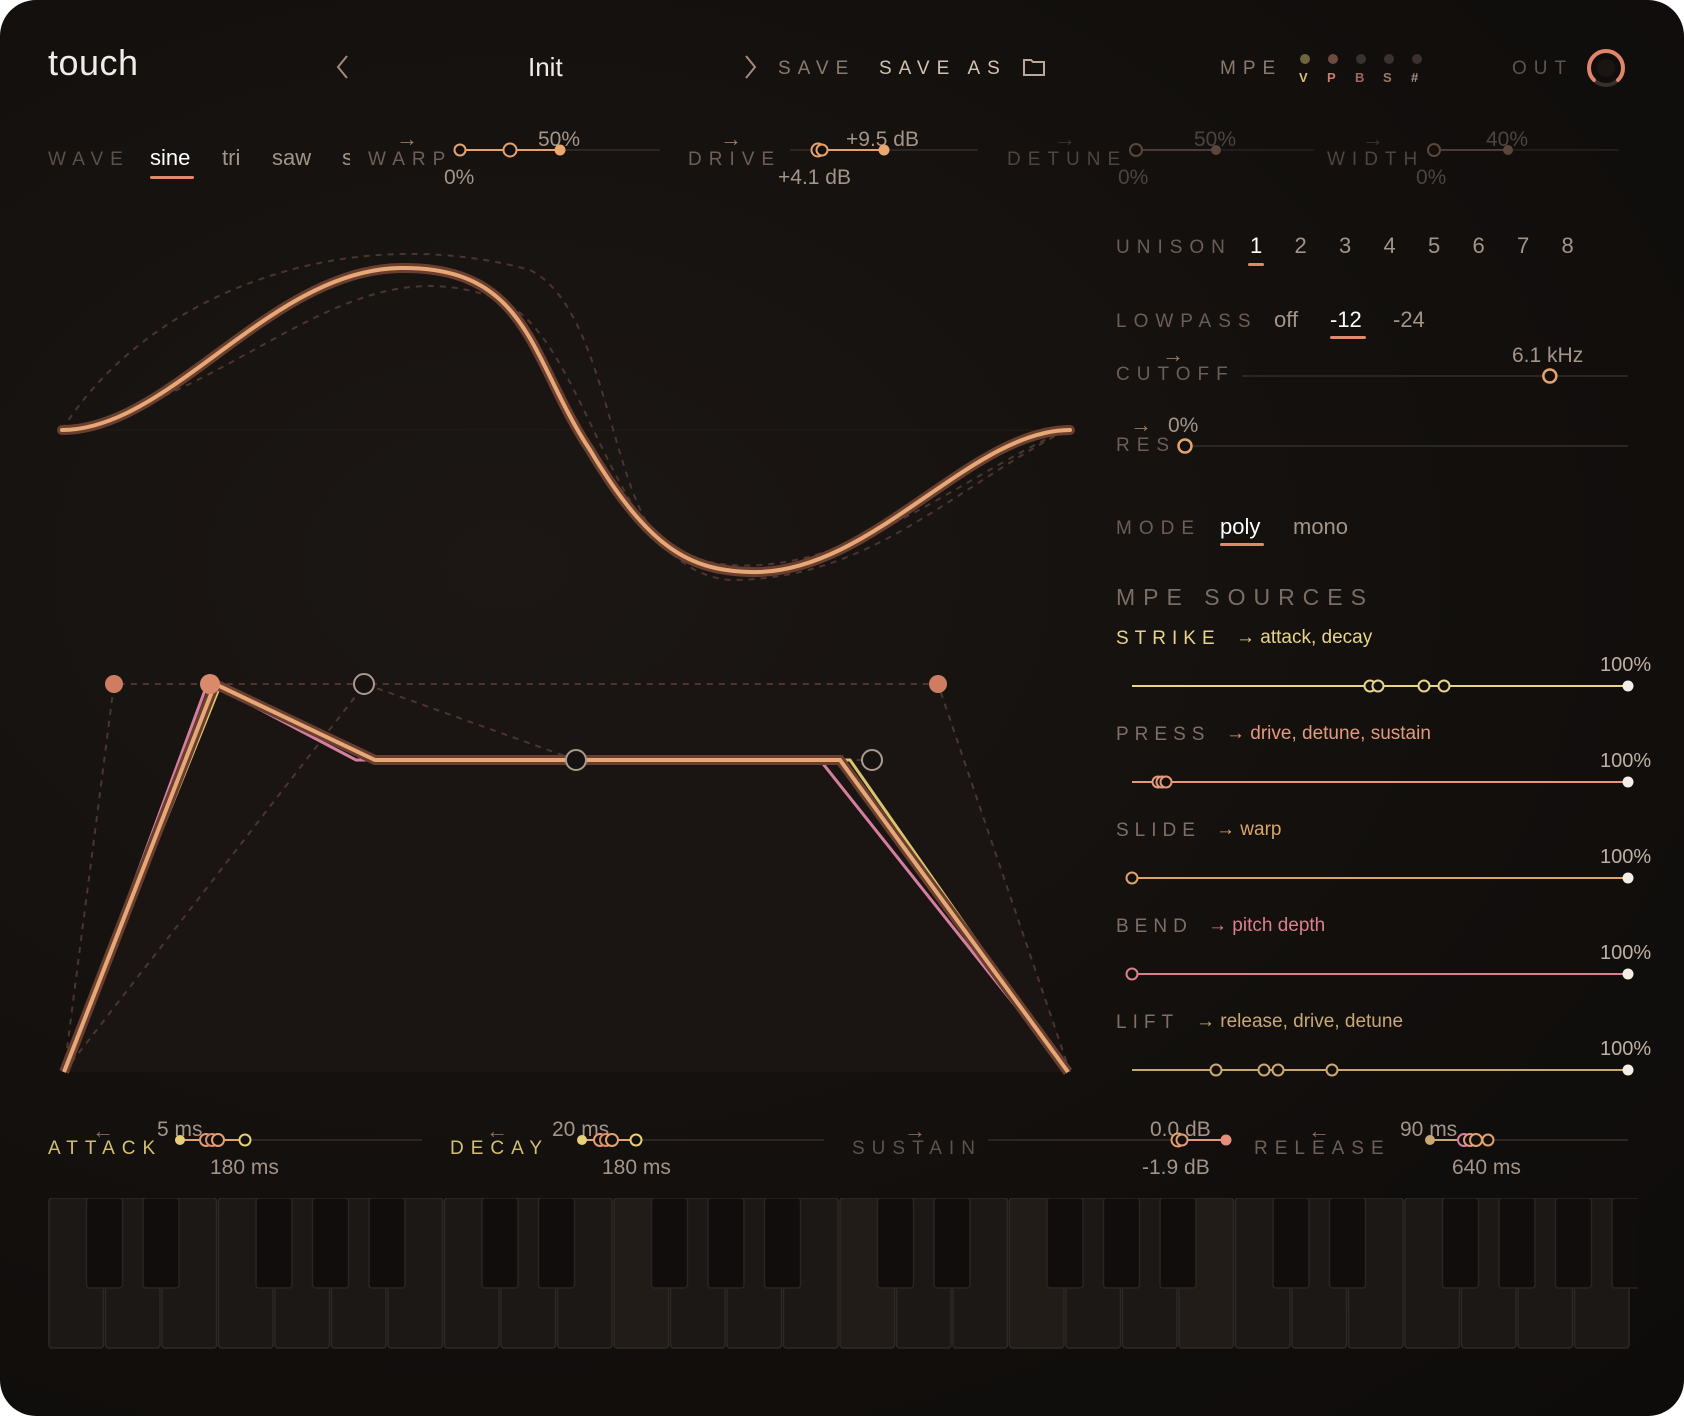  Describe the element at coordinates (816, 69) in the screenshot. I see `save-button: SAVE` at that location.